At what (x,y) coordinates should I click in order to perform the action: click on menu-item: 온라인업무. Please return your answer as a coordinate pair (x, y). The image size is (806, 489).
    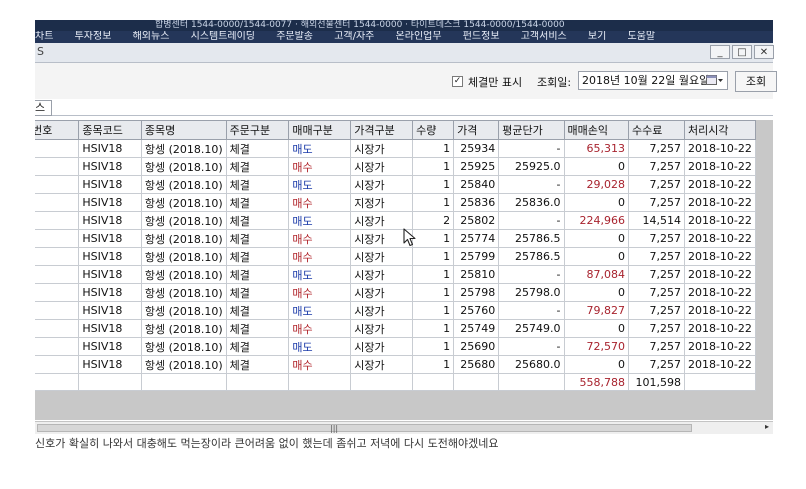
    Looking at the image, I should click on (419, 37).